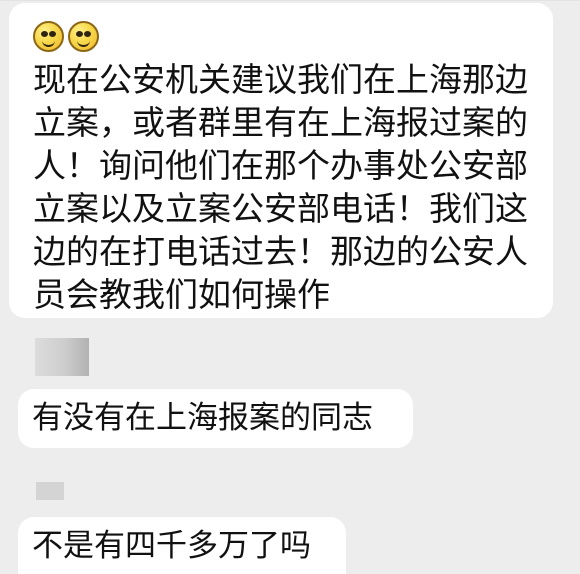  I want to click on avatar-placeholder-small, so click(50, 491).